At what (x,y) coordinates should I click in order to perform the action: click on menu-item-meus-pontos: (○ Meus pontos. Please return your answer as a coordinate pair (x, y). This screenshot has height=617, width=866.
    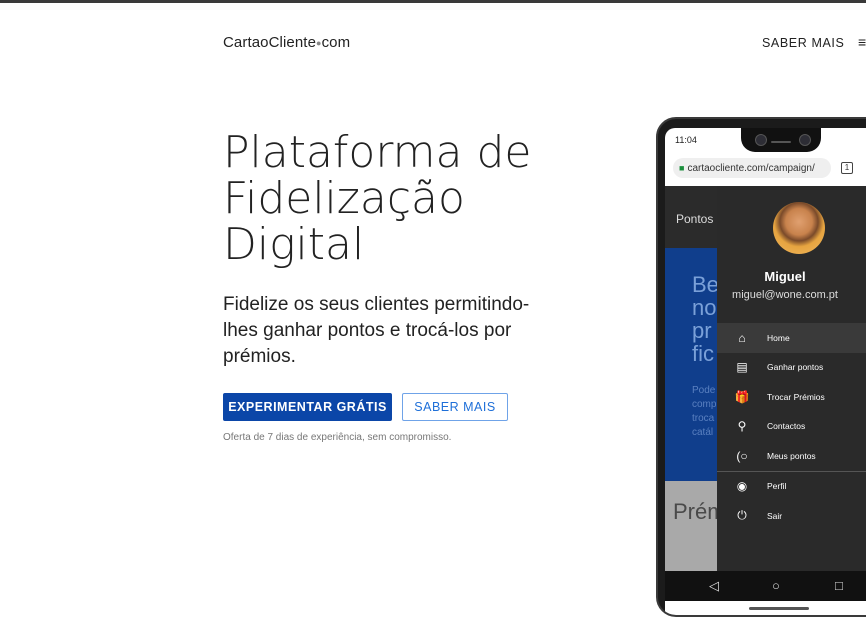
    Looking at the image, I should click on (791, 456).